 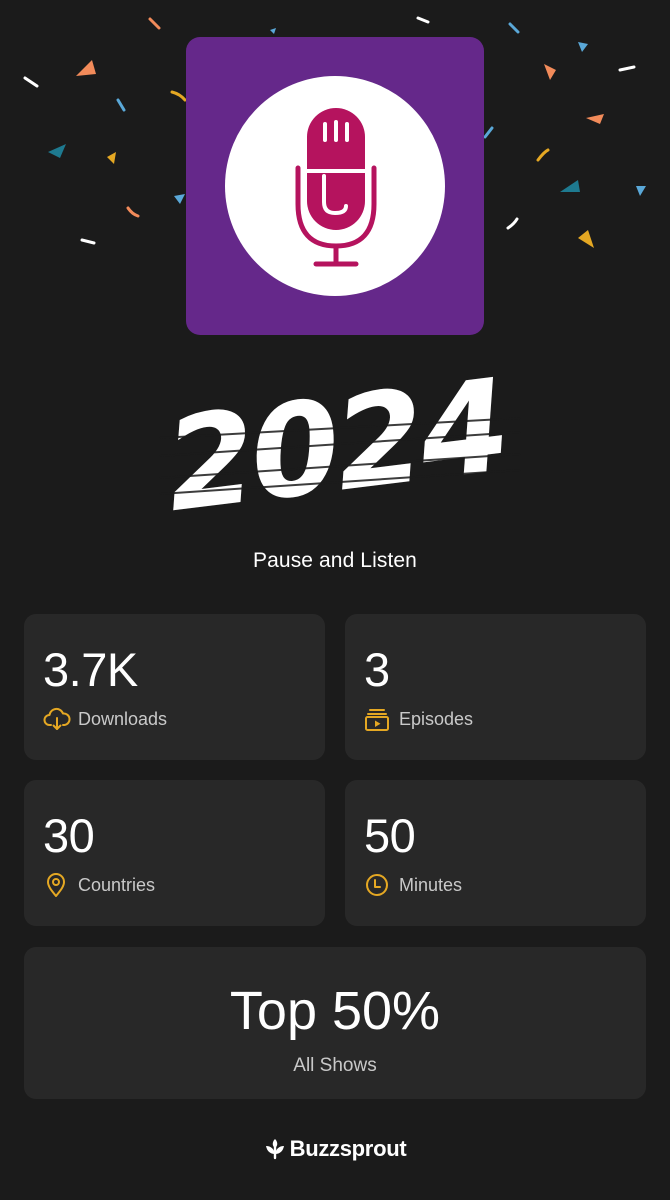 I want to click on stat-label: Episodes, so click(x=436, y=718).